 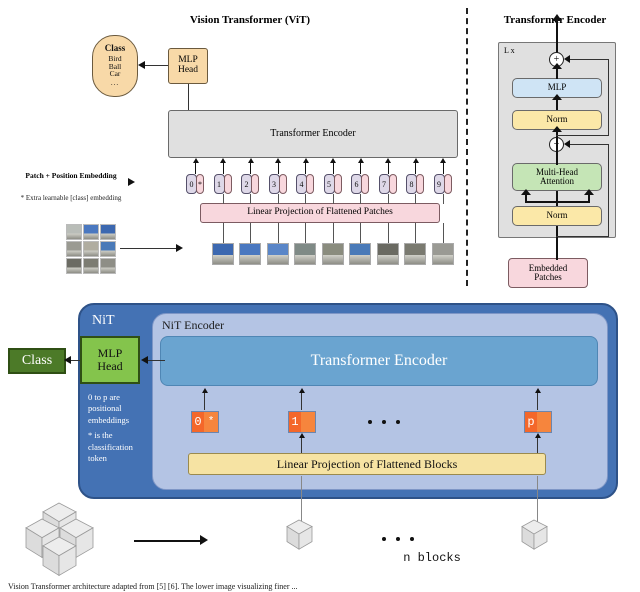 What do you see at coordinates (179, 248) in the screenshot?
I see `vit-source-arrow-head` at bounding box center [179, 248].